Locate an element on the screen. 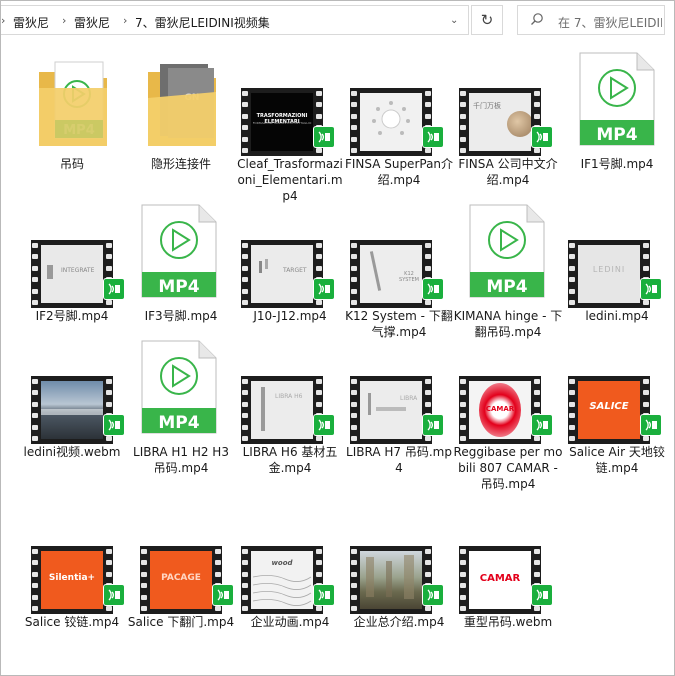 This screenshot has height=676, width=675. video-thumbnail: LIBRA is located at coordinates (391, 410).